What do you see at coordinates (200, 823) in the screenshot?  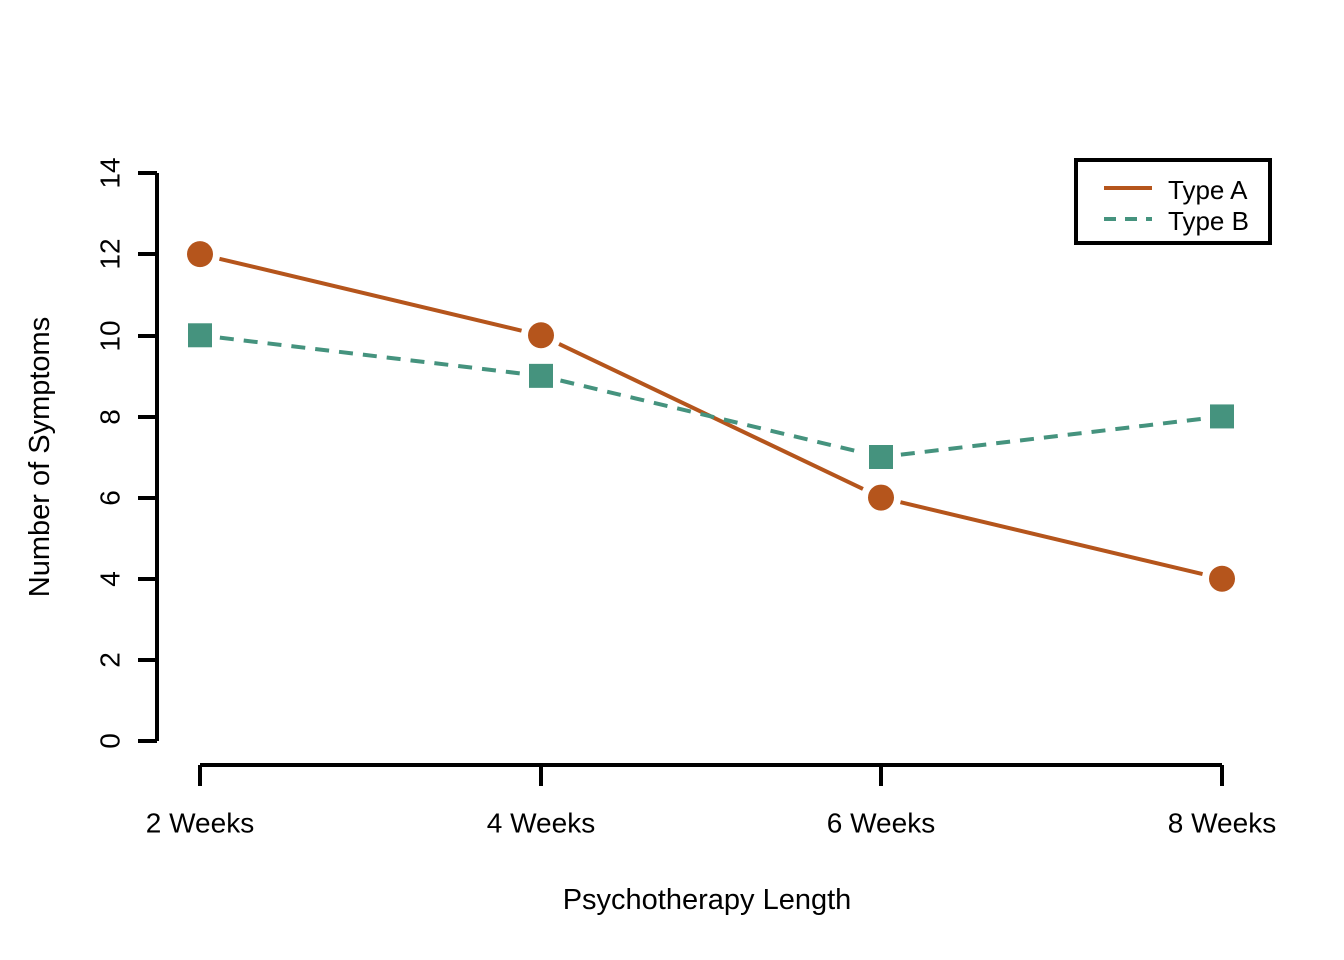 I see `x-tick-label-2-weeks: 2 Weeks` at bounding box center [200, 823].